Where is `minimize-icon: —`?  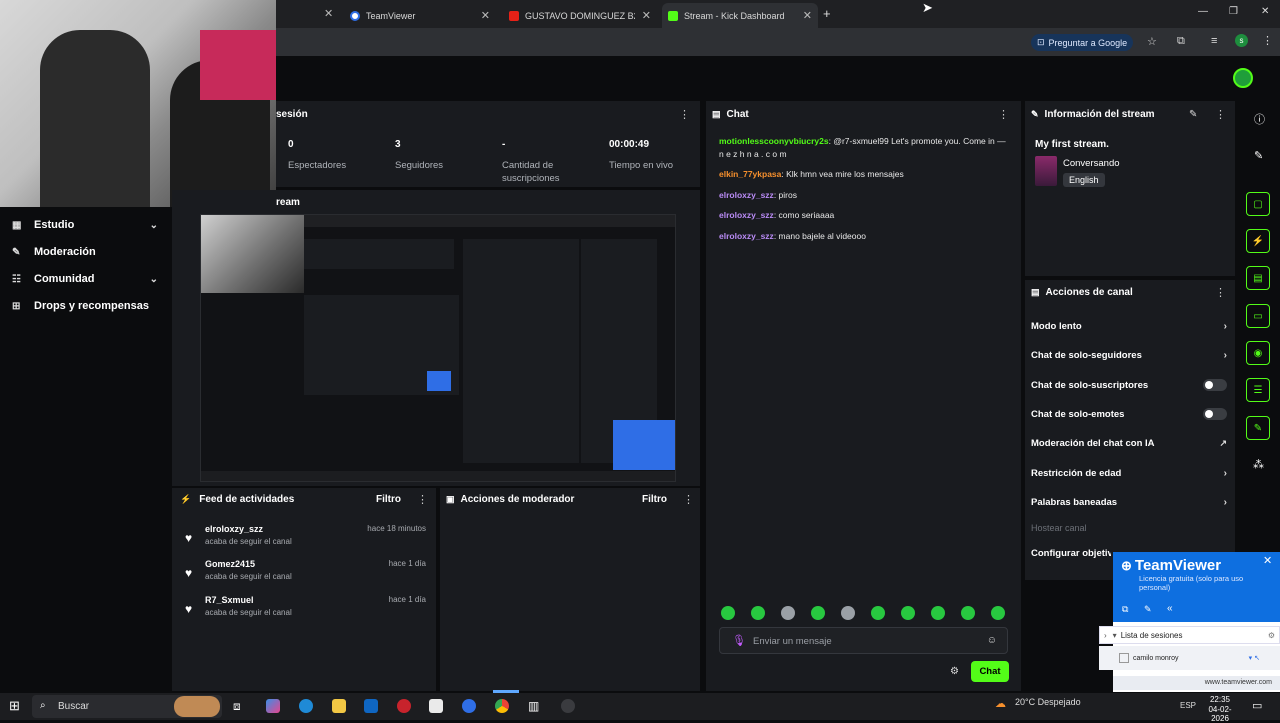 minimize-icon: — is located at coordinates (1203, 11).